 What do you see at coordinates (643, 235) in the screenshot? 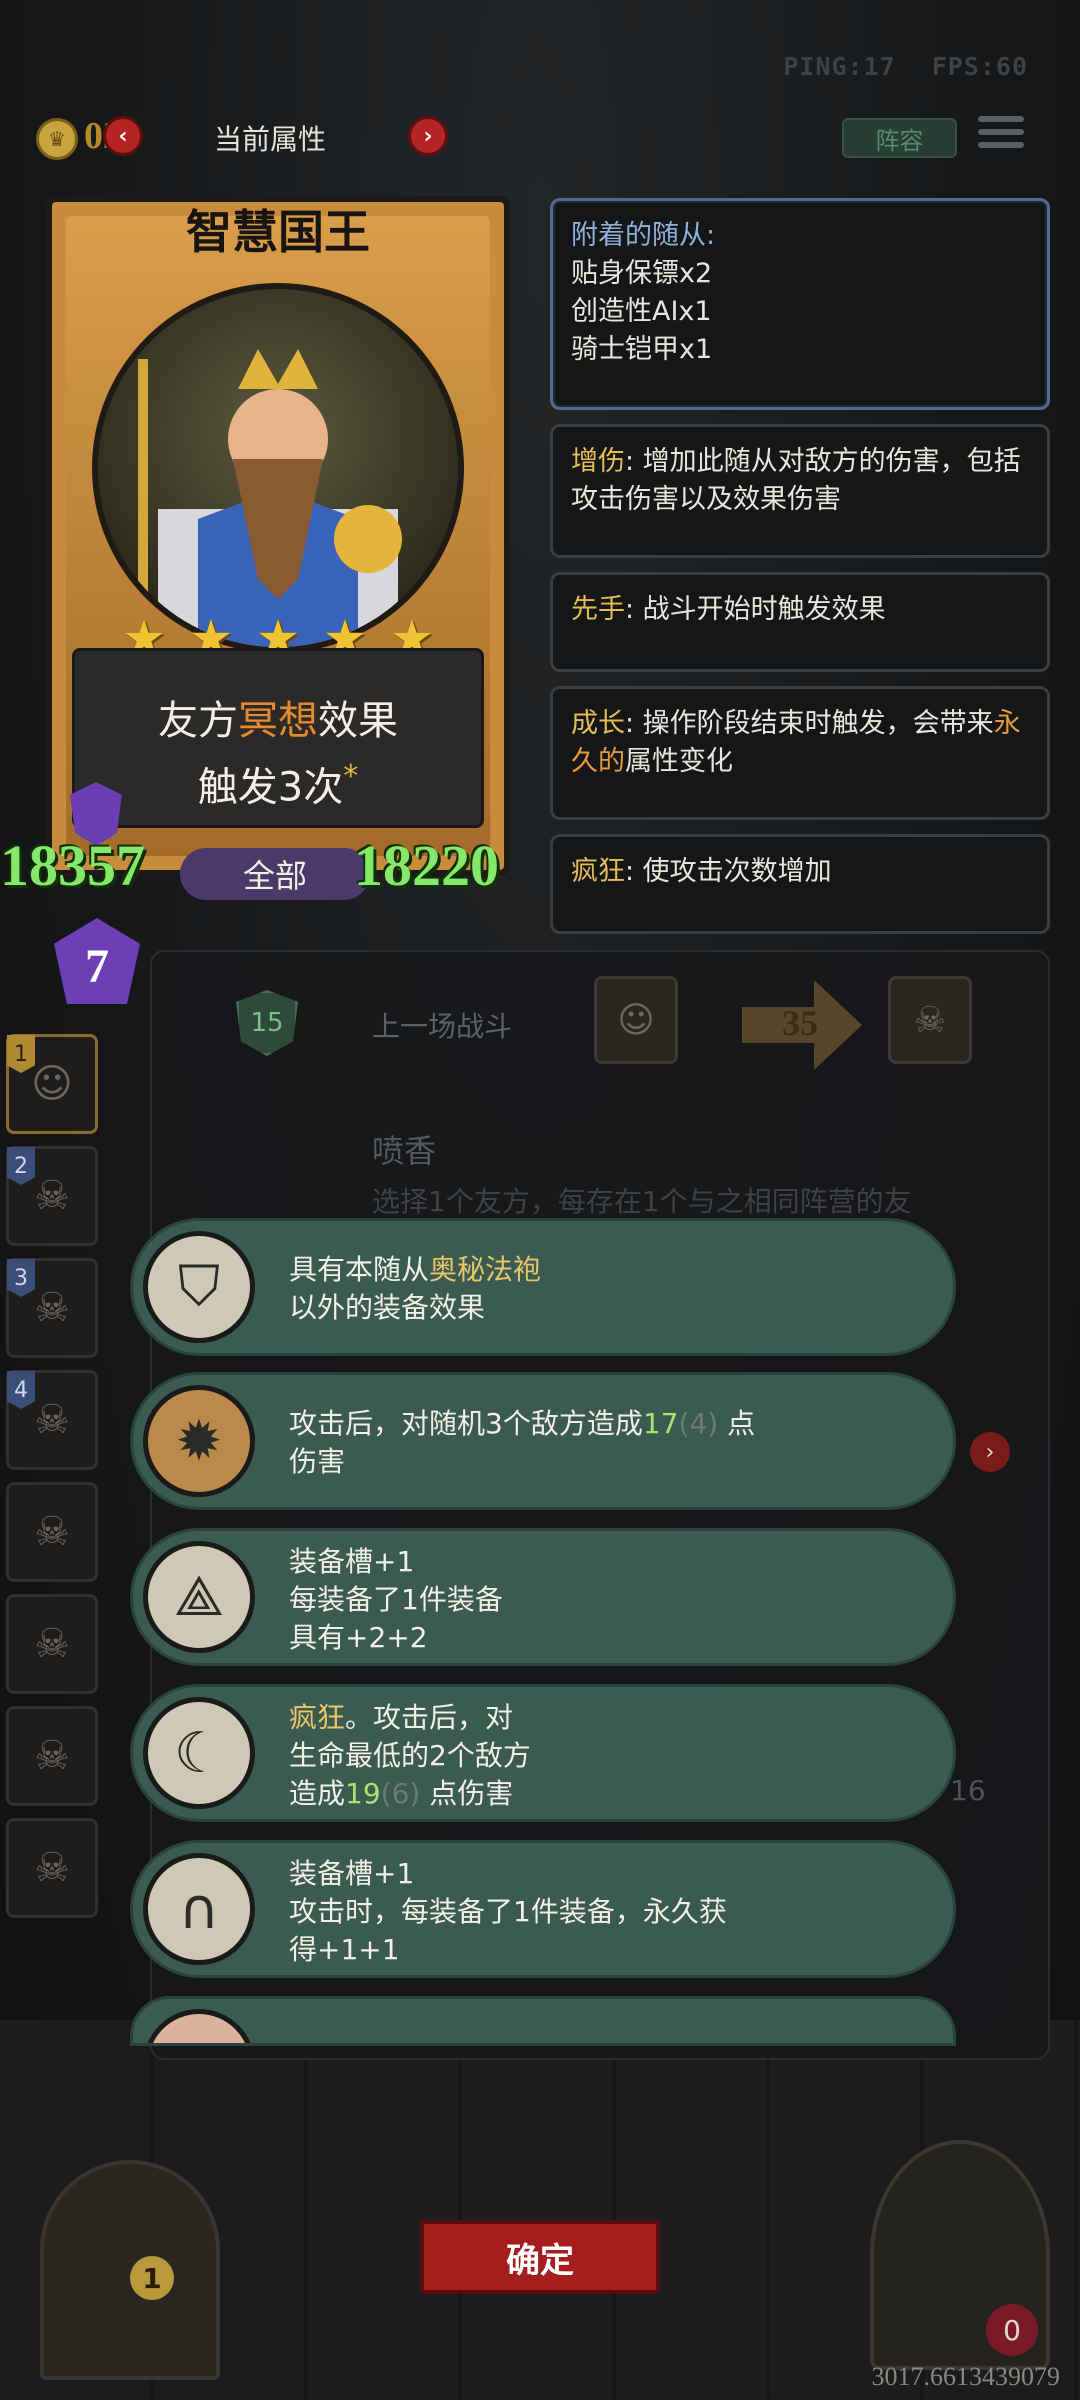
I see `tooltip-title: 附着的随从:` at bounding box center [643, 235].